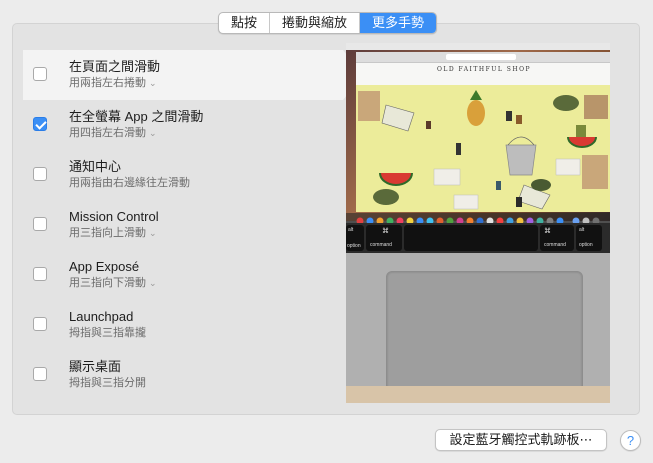 The height and width of the screenshot is (463, 653). I want to click on tab-2: 更多手勢, so click(398, 23).